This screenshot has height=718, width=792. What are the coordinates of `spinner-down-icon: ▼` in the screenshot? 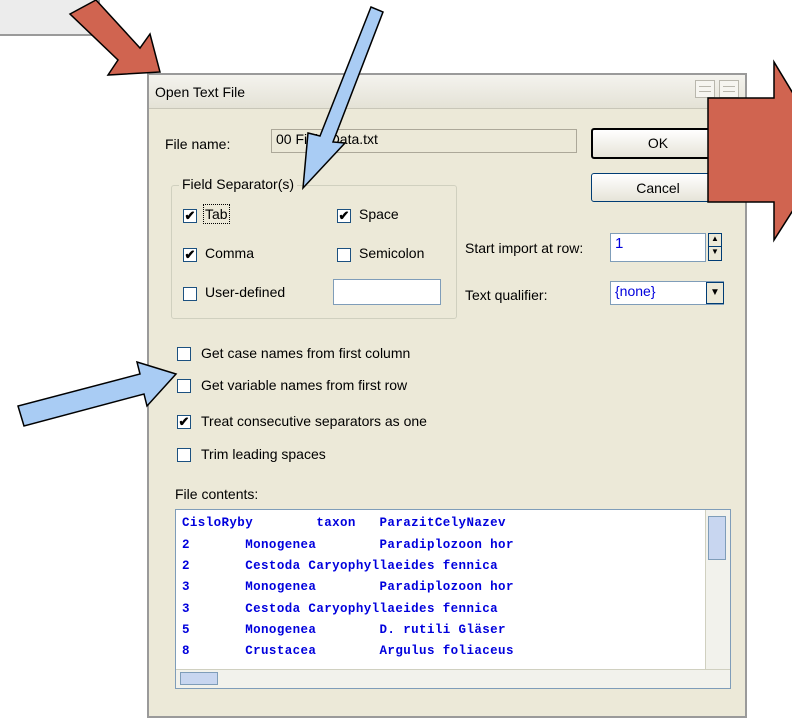 It's located at (715, 253).